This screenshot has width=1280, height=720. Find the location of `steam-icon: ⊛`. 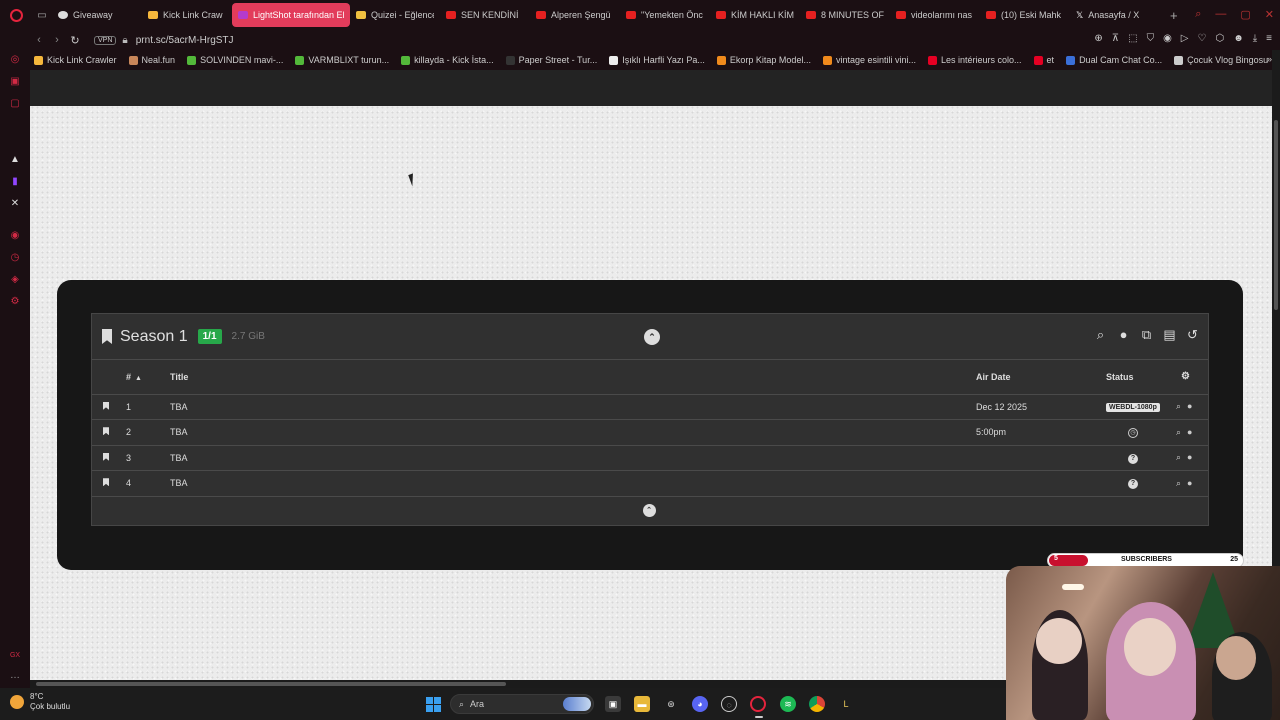

steam-icon: ⊛ is located at coordinates (671, 704).